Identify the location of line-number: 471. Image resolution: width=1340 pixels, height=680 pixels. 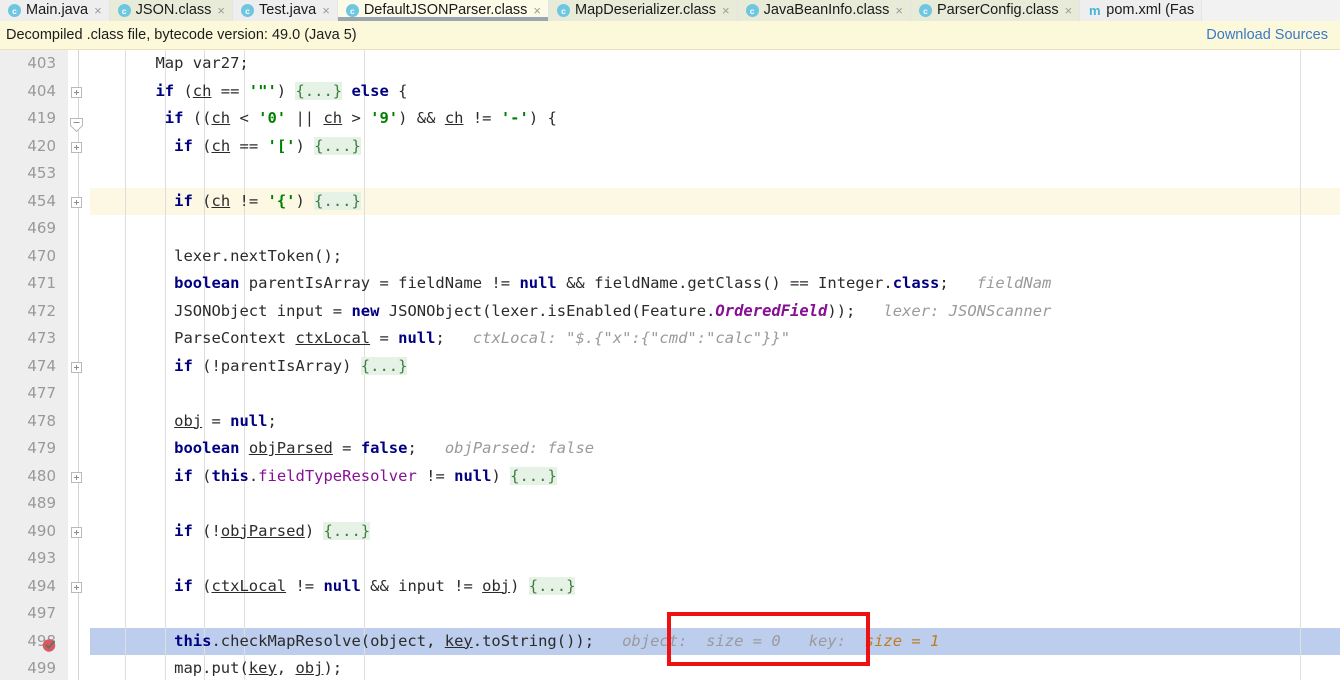
(41, 283).